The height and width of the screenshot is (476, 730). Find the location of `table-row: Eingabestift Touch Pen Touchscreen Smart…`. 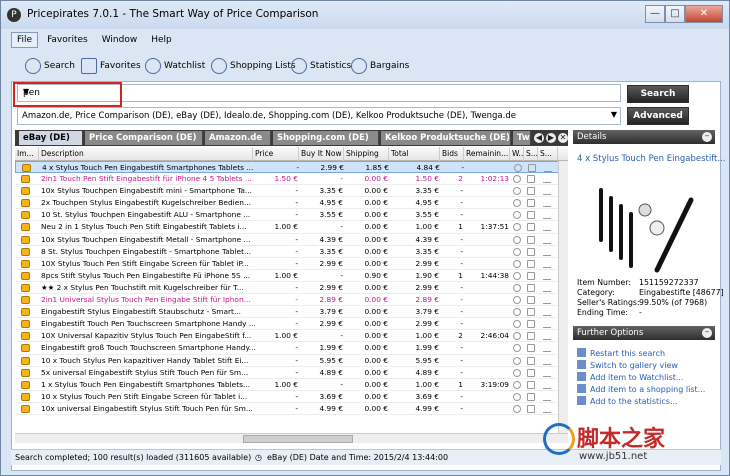

table-row: Eingabestift Touch Pen Touchscreen Smart… is located at coordinates (291, 324).